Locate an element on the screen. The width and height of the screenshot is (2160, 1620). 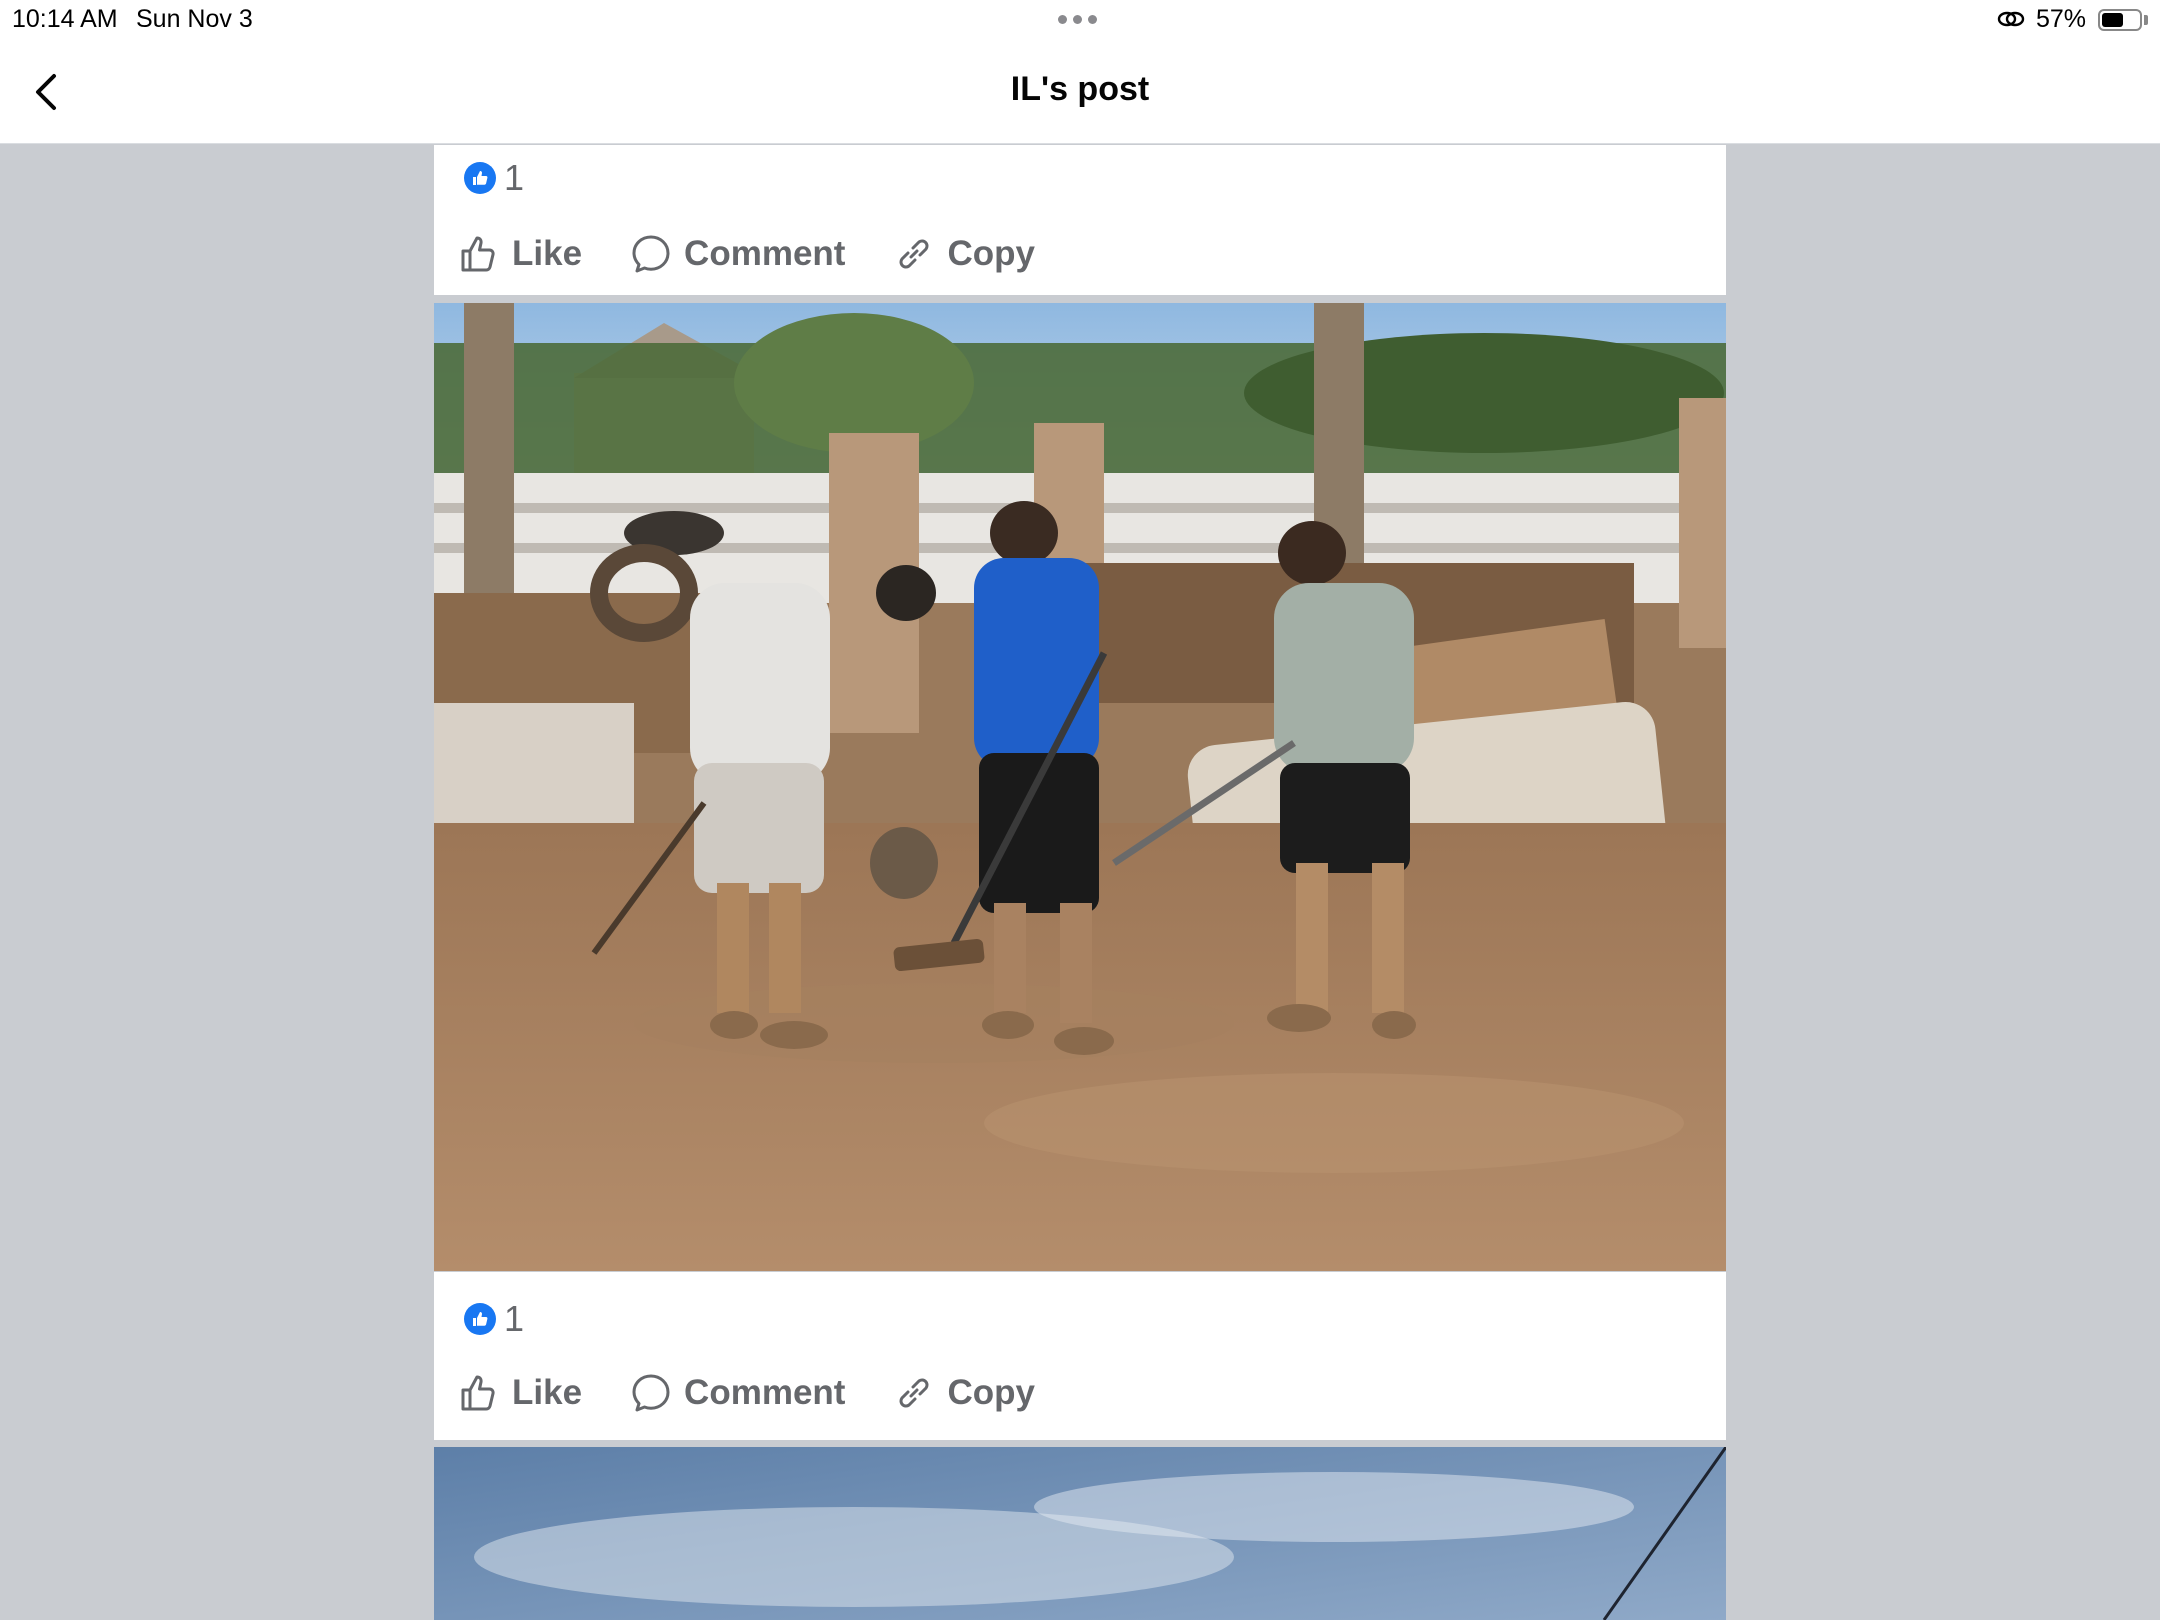
navigation-bar: IL's post is located at coordinates (1080, 92).